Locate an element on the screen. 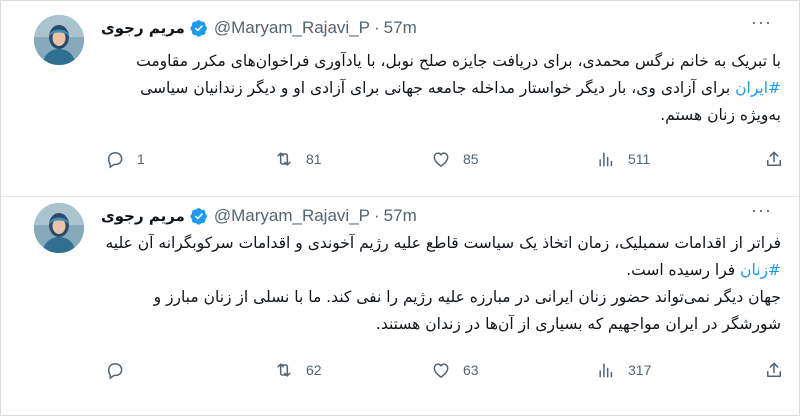 Image resolution: width=800 pixels, height=416 pixels. reply-button: 1 is located at coordinates (125, 159).